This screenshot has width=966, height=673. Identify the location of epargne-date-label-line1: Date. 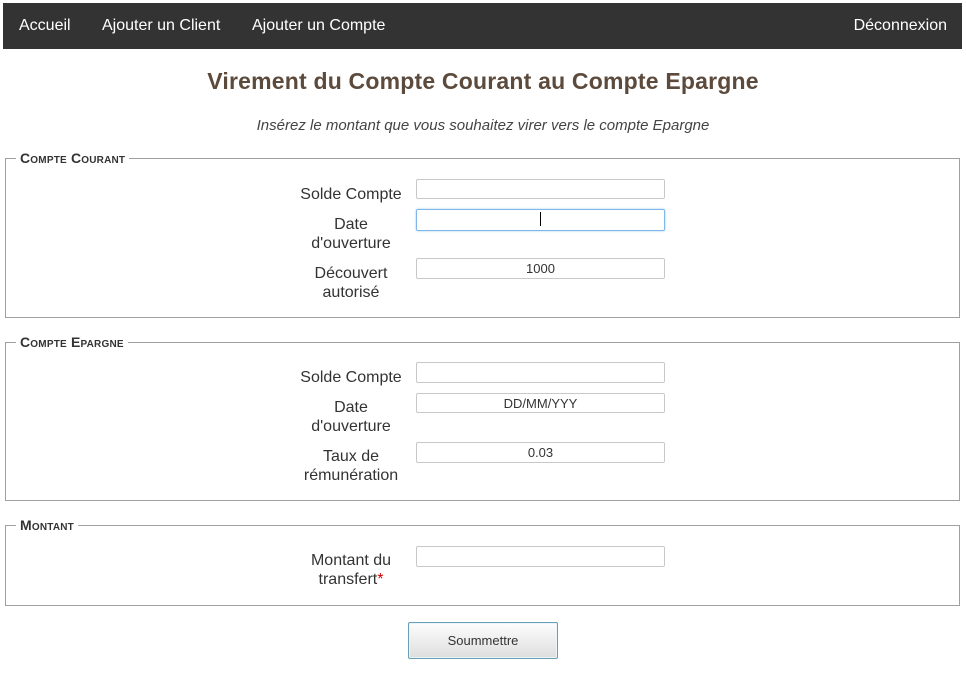
(351, 407).